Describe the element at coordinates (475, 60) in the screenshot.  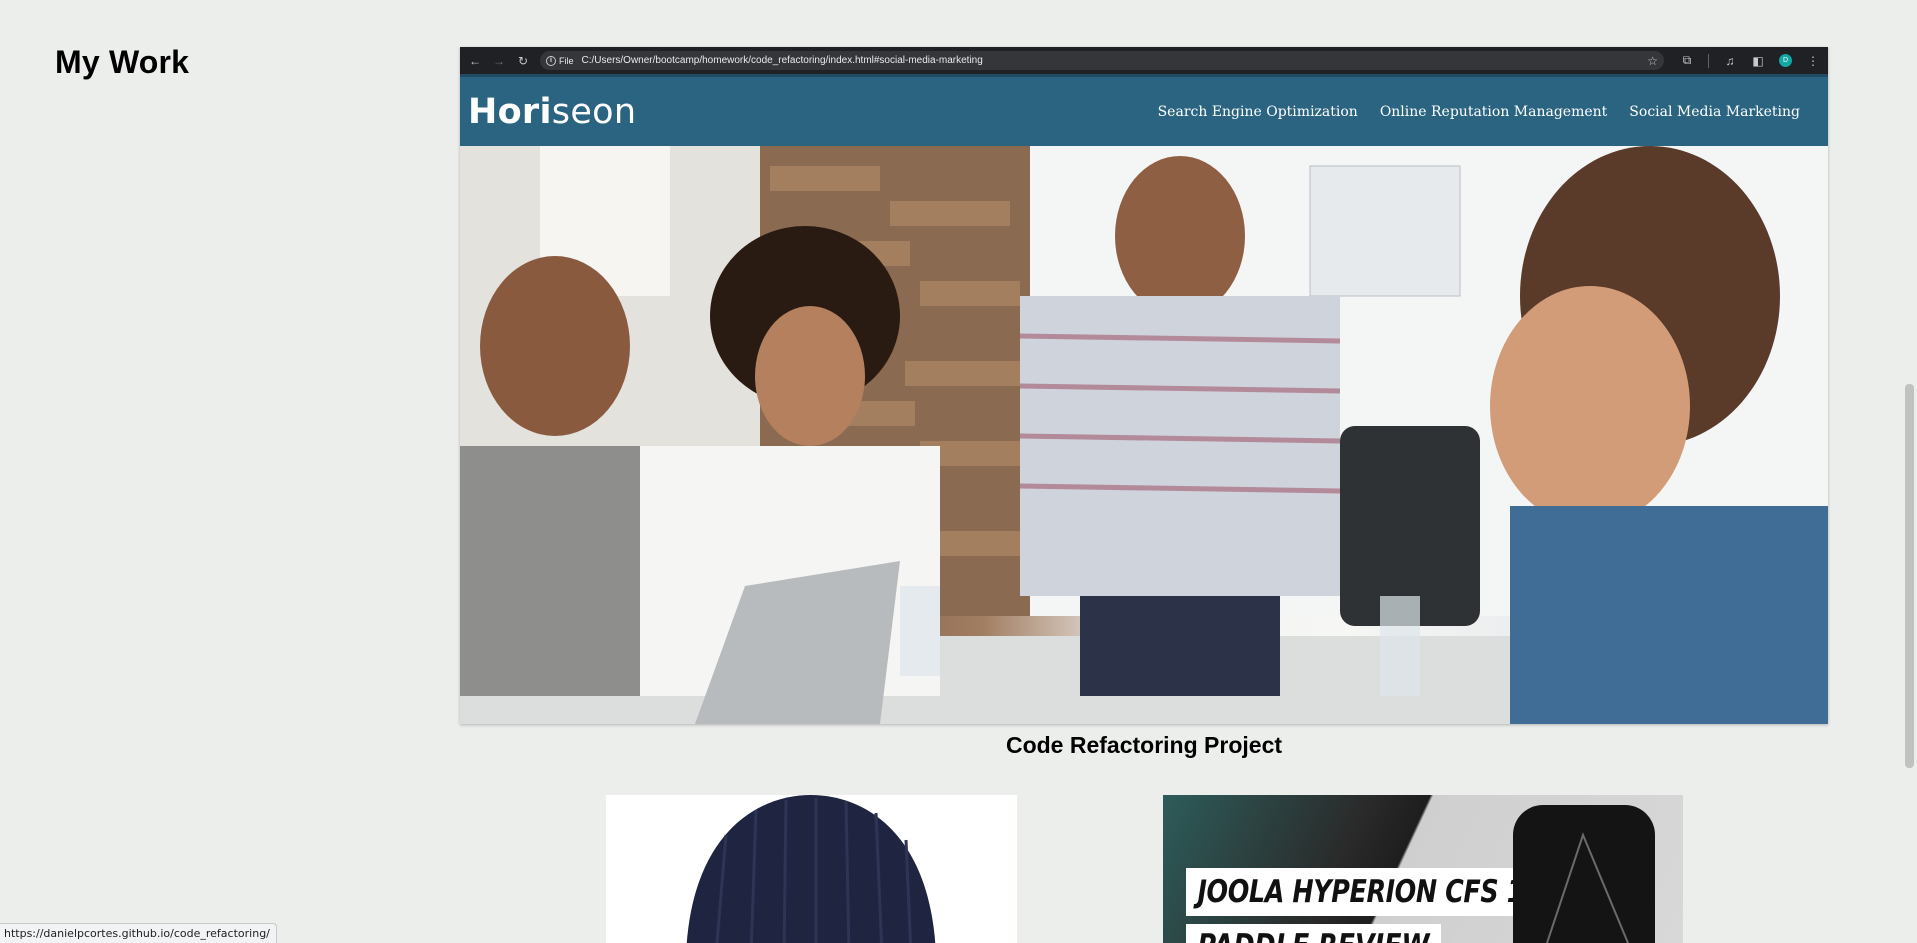
I see `back-arrow-icon: ←` at that location.